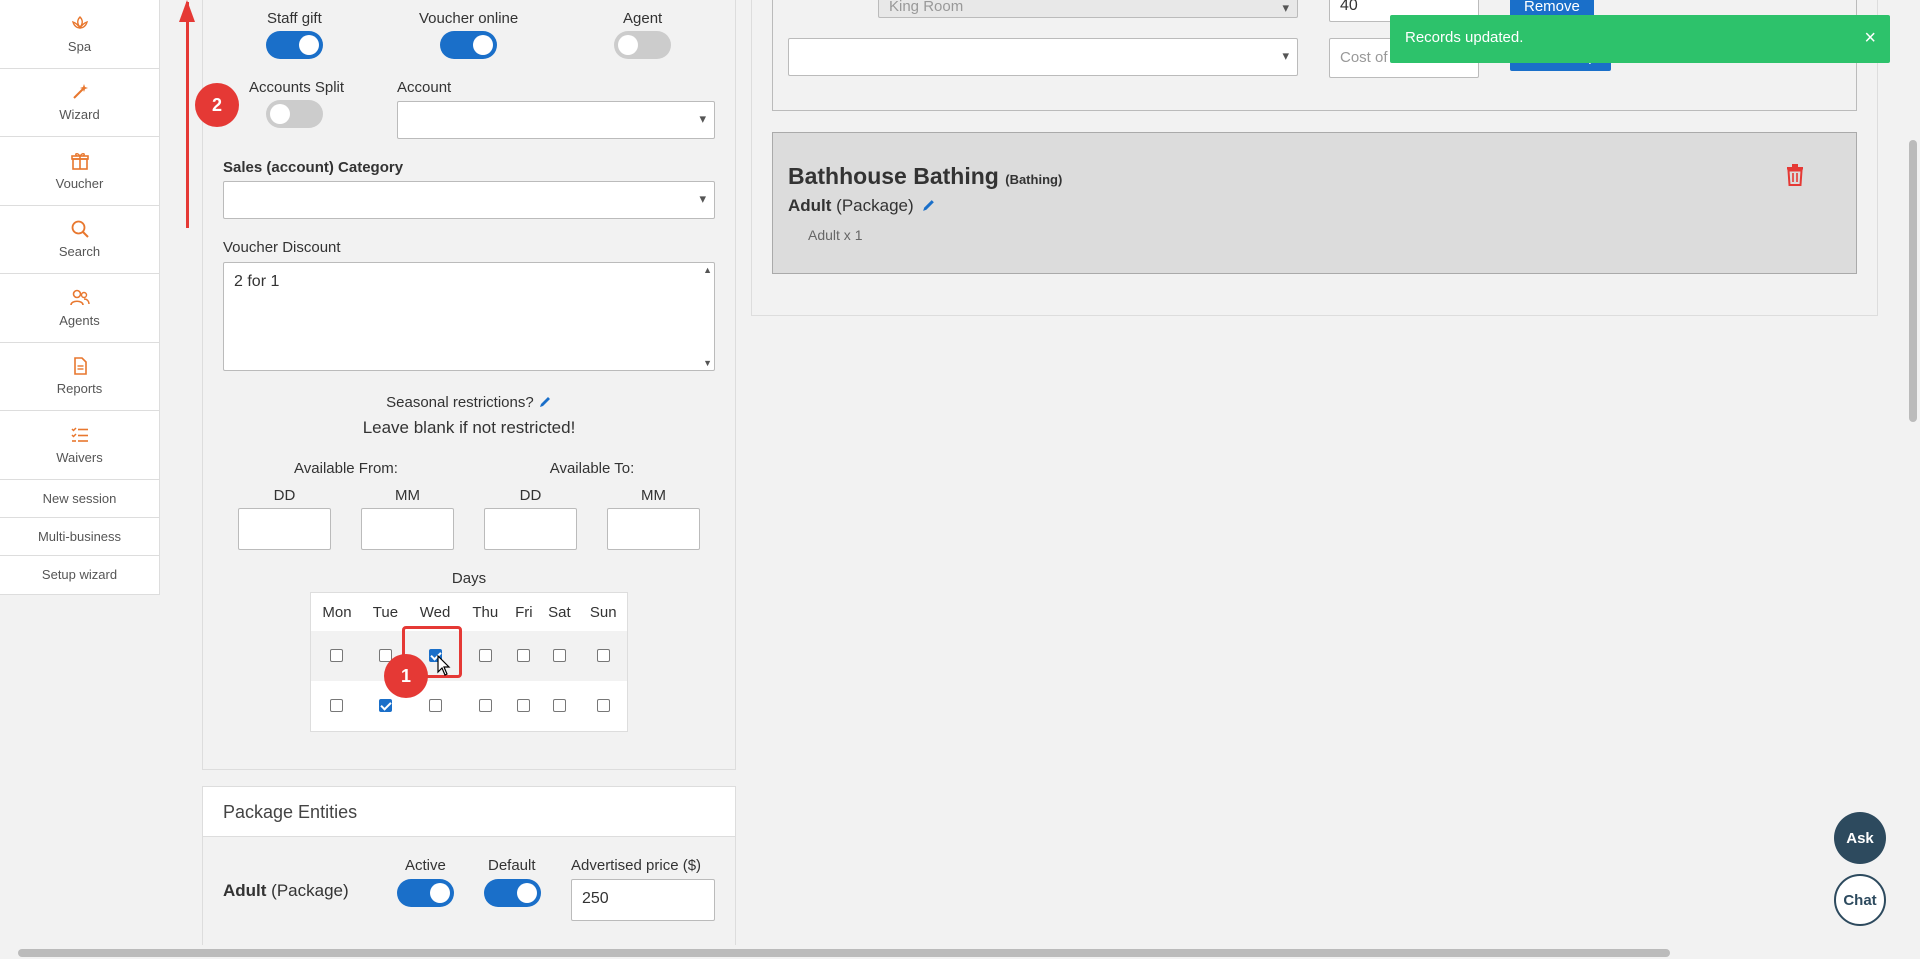 This screenshot has height=959, width=1920. What do you see at coordinates (79, 161) in the screenshot?
I see `gift-icon` at bounding box center [79, 161].